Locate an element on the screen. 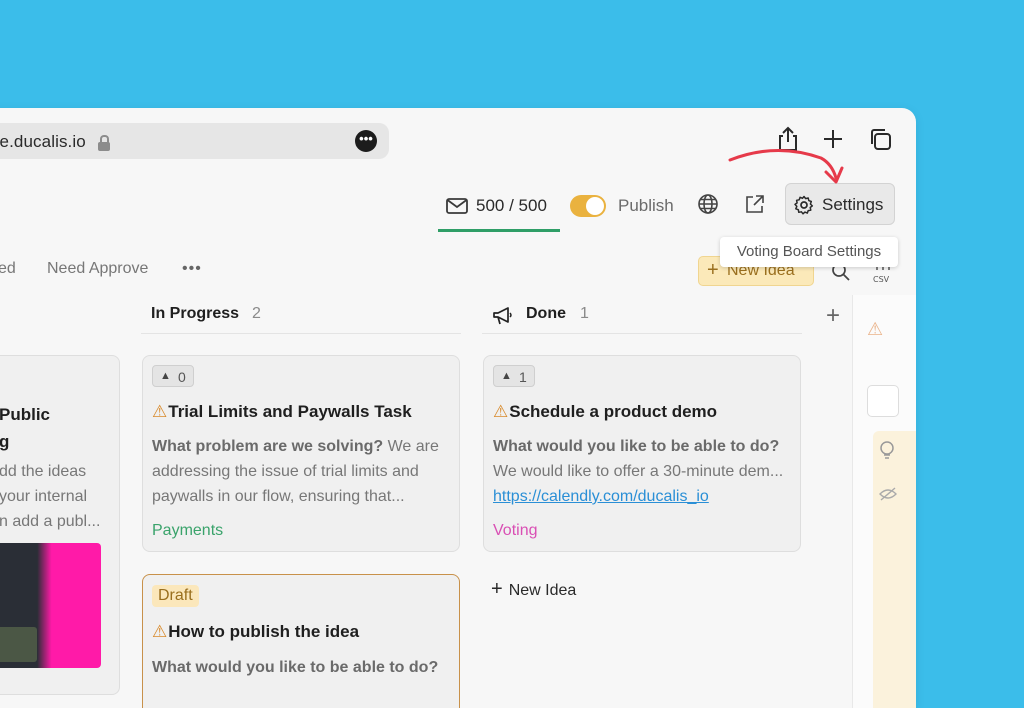 The height and width of the screenshot is (708, 1024). publish-label: Publish is located at coordinates (646, 205).